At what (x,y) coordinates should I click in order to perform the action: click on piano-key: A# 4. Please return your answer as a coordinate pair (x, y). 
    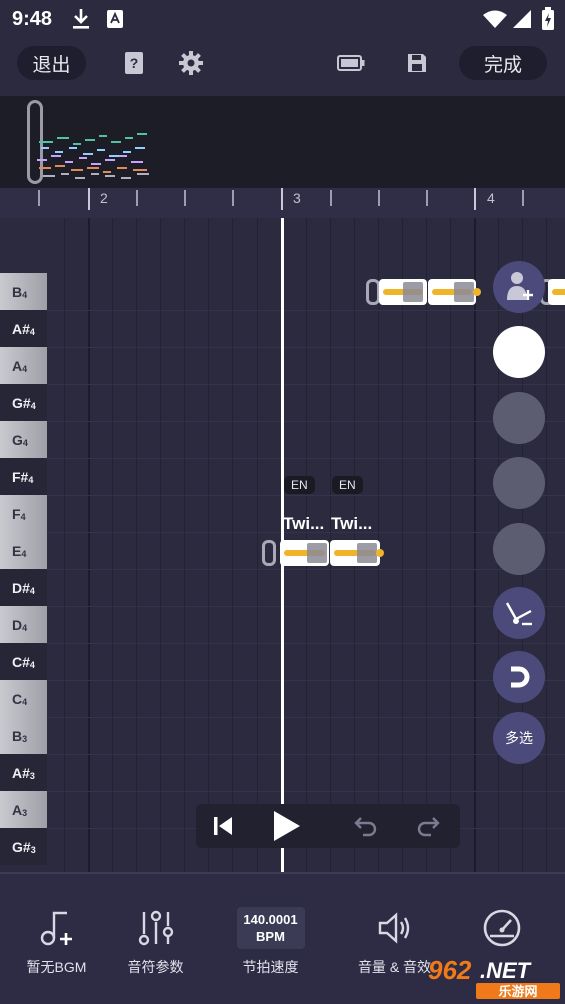
    Looking at the image, I should click on (23, 328).